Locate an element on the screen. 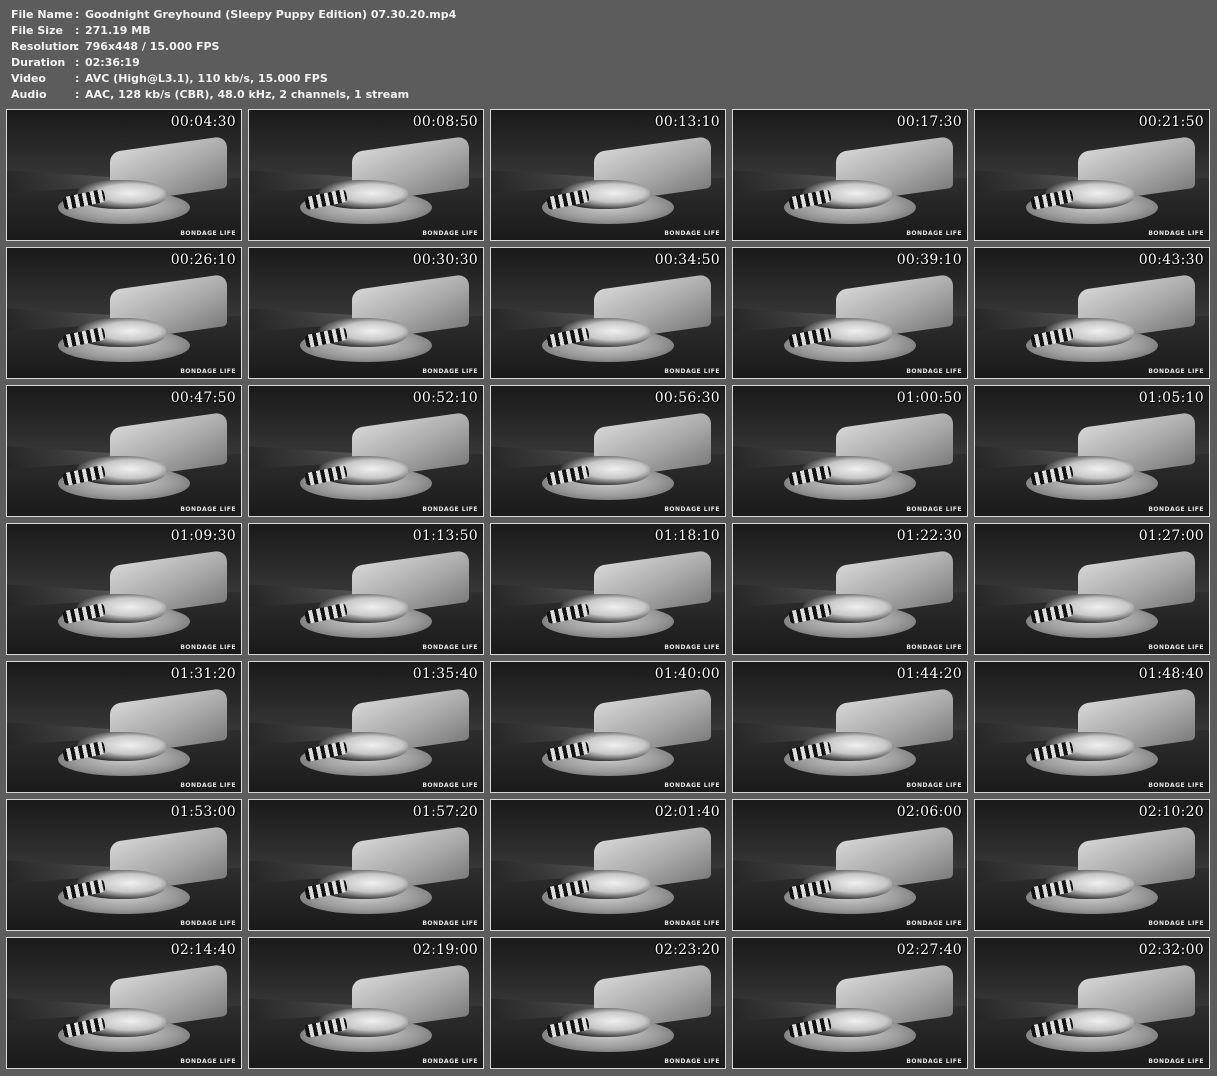 The width and height of the screenshot is (1217, 1076). thumbnail-timestamp: 00:17:30 is located at coordinates (929, 122).